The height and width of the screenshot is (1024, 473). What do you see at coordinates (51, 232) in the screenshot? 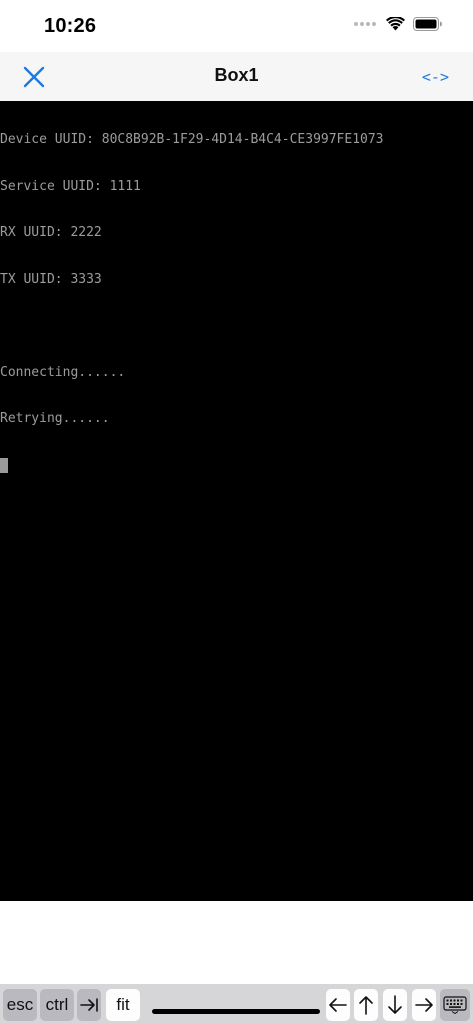
I see `terminal-line: RX UUID: 2222` at bounding box center [51, 232].